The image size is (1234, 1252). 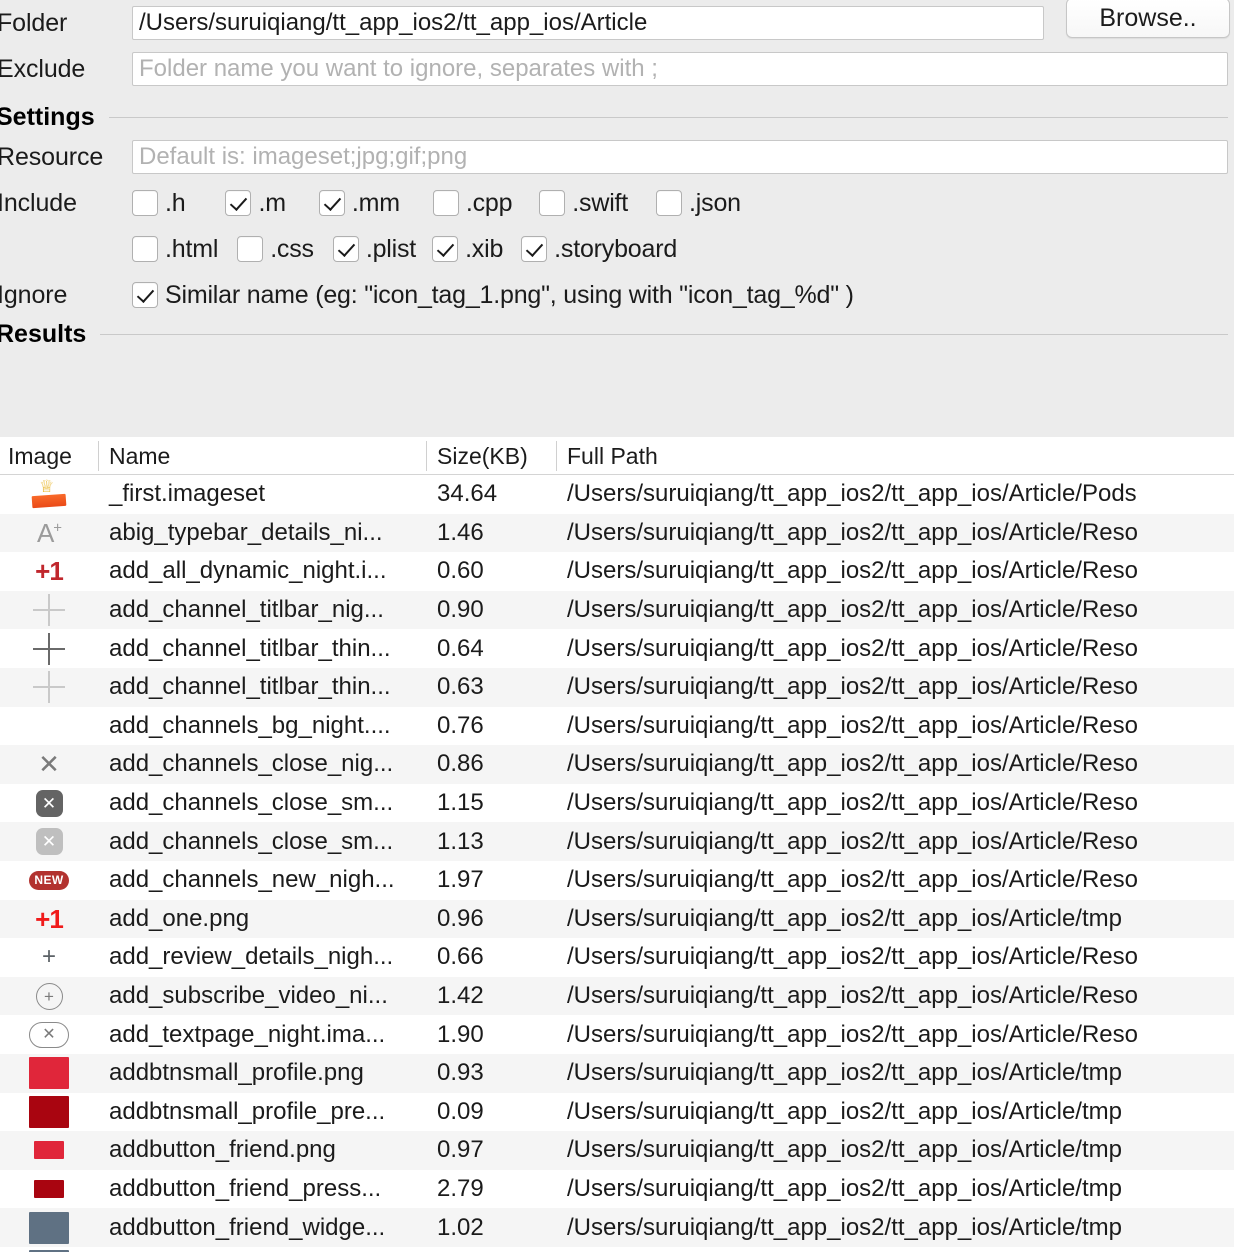 What do you see at coordinates (617, 1249) in the screenshot?
I see `table-row` at bounding box center [617, 1249].